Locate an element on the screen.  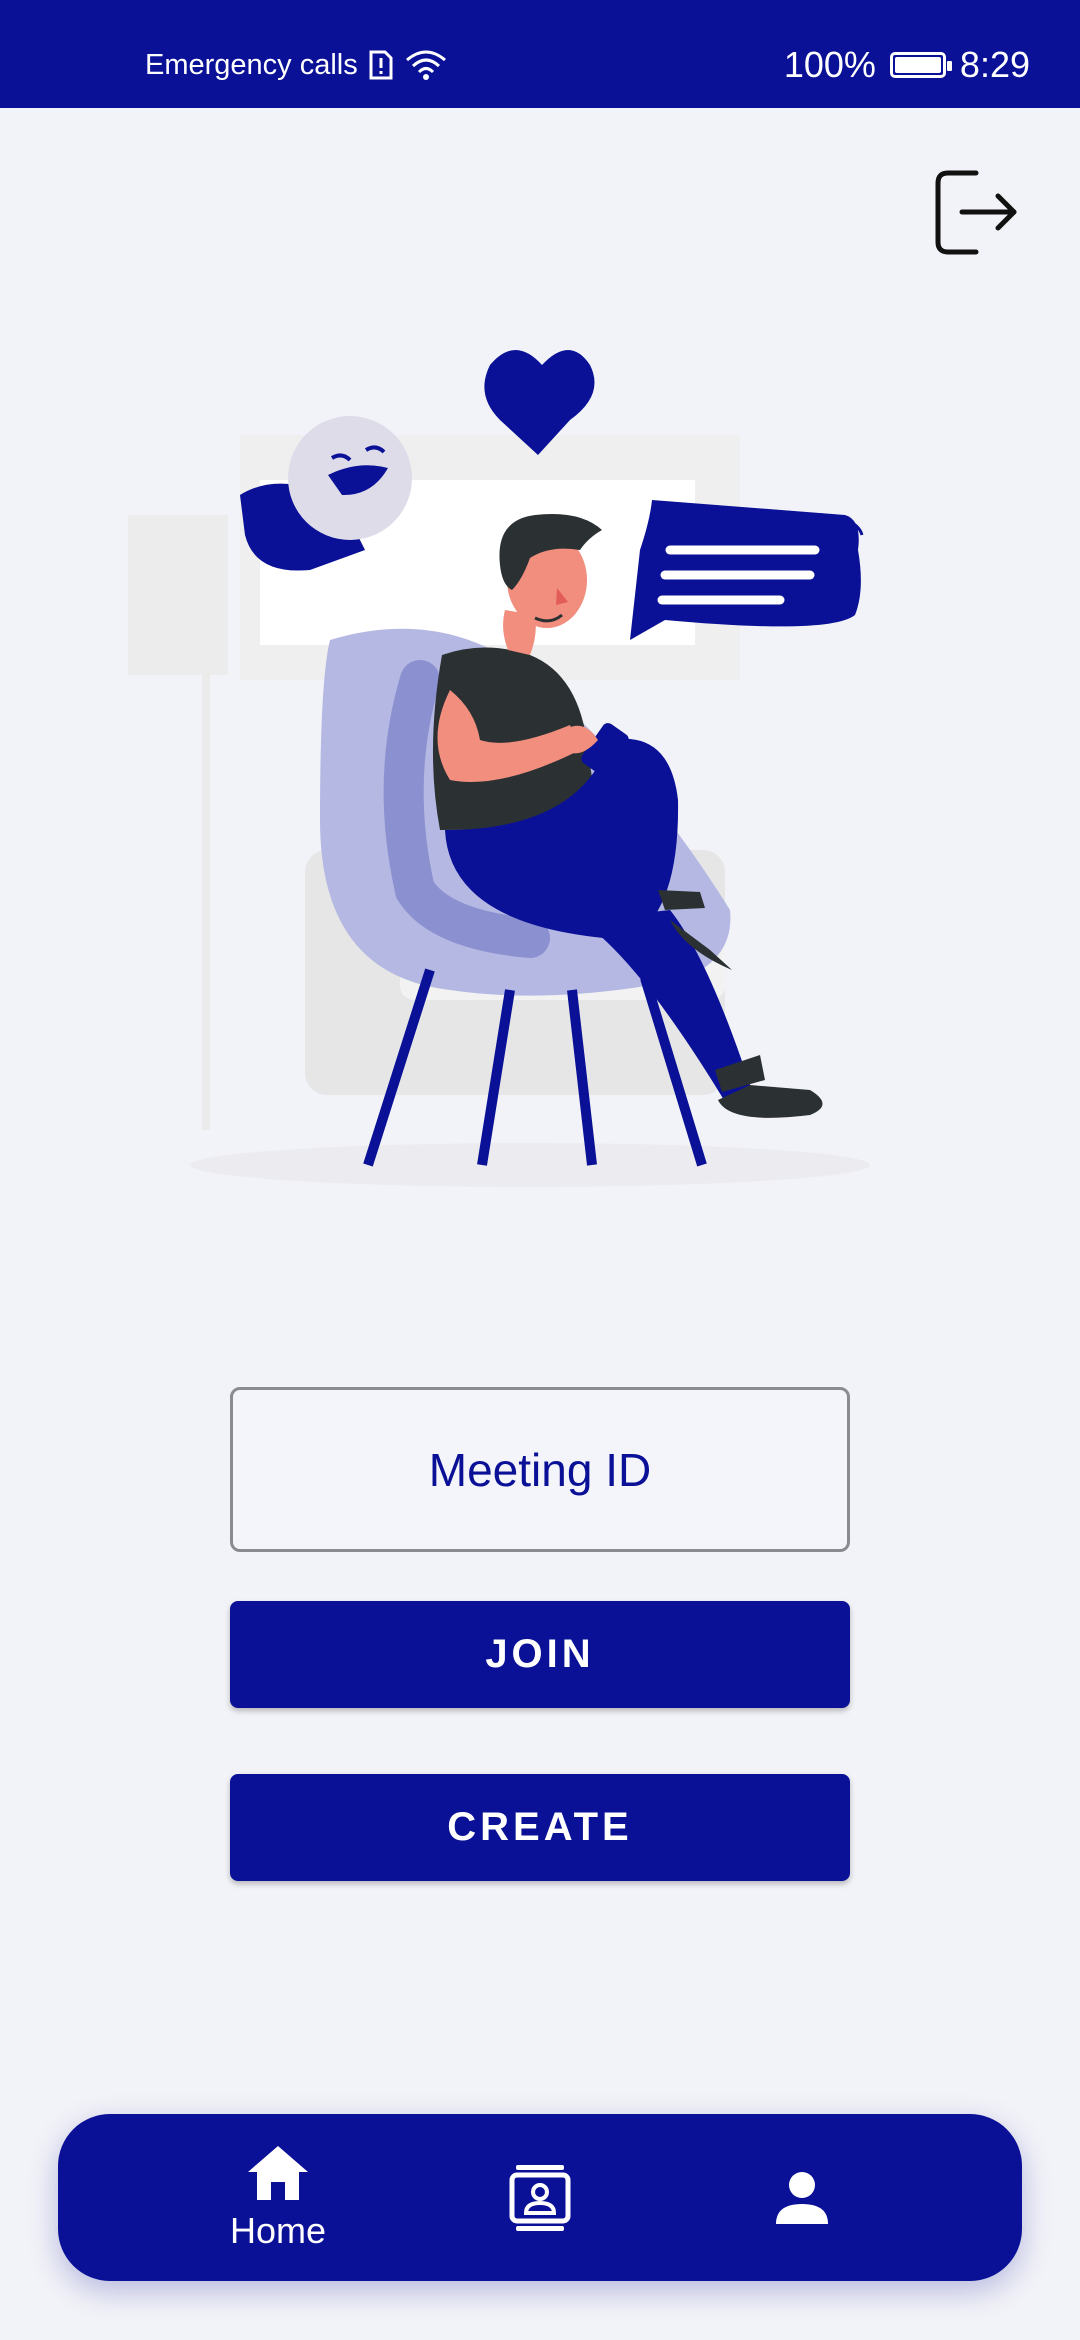
battery-percent: 100% is located at coordinates (829, 64).